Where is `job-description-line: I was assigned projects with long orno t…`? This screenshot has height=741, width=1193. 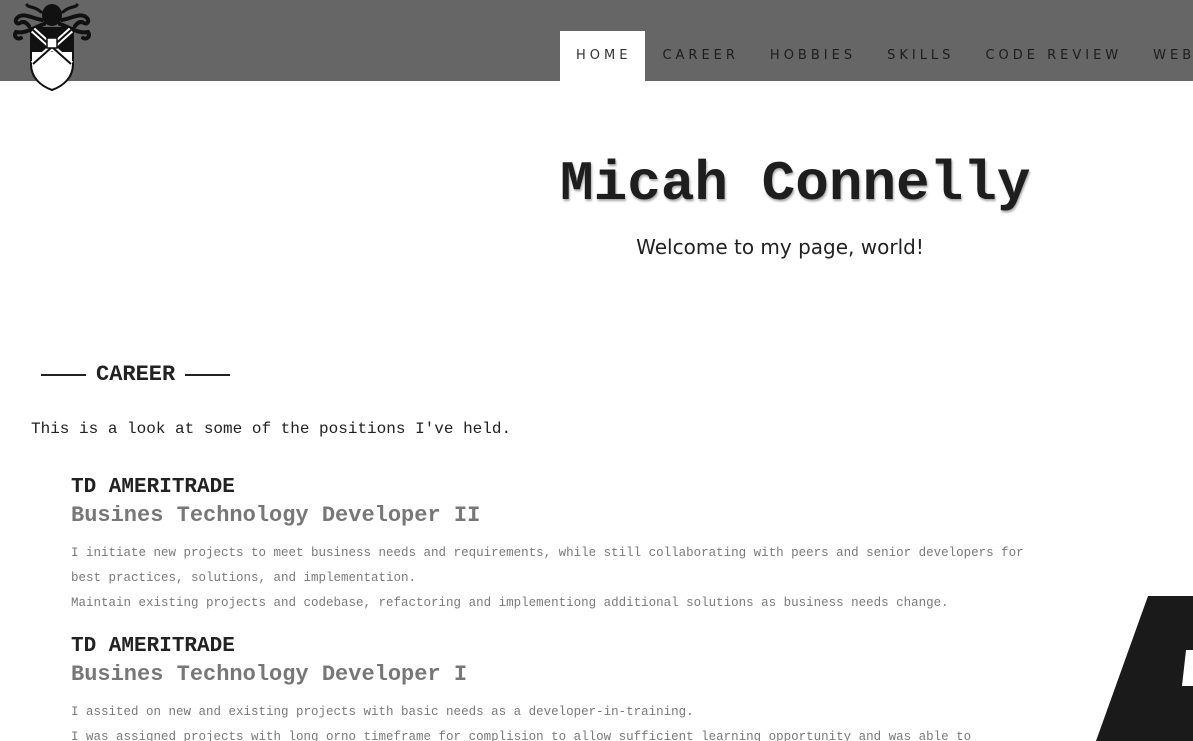 job-description-line: I was assigned projects with long orno t… is located at coordinates (521, 735).